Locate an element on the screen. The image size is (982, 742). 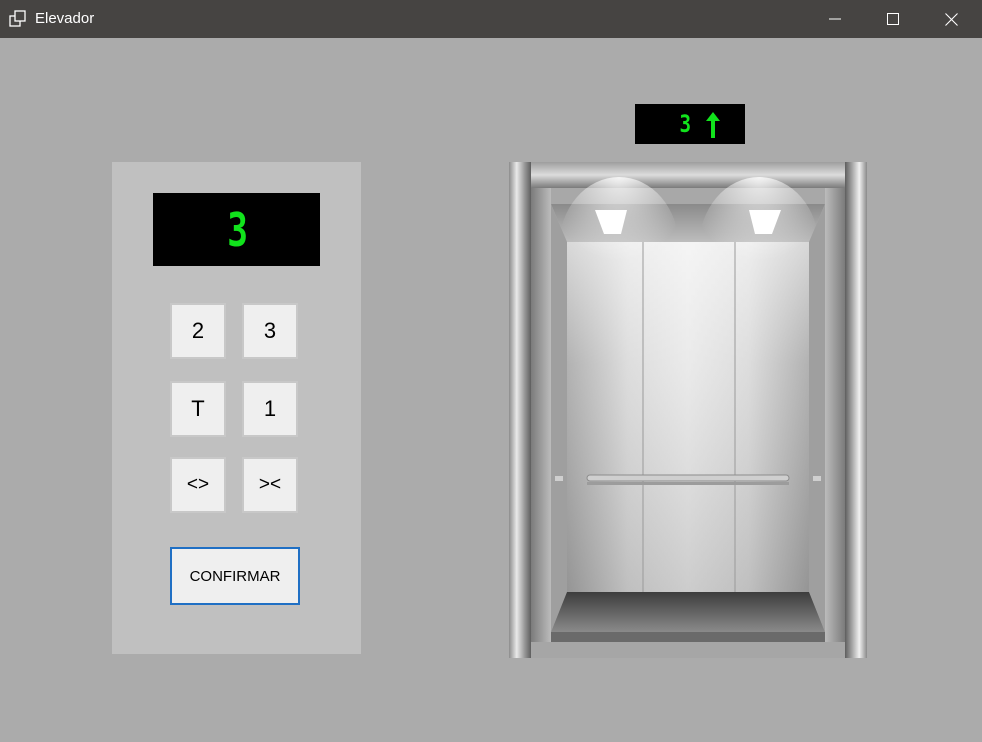
floor-display-value: 3 is located at coordinates (237, 229).